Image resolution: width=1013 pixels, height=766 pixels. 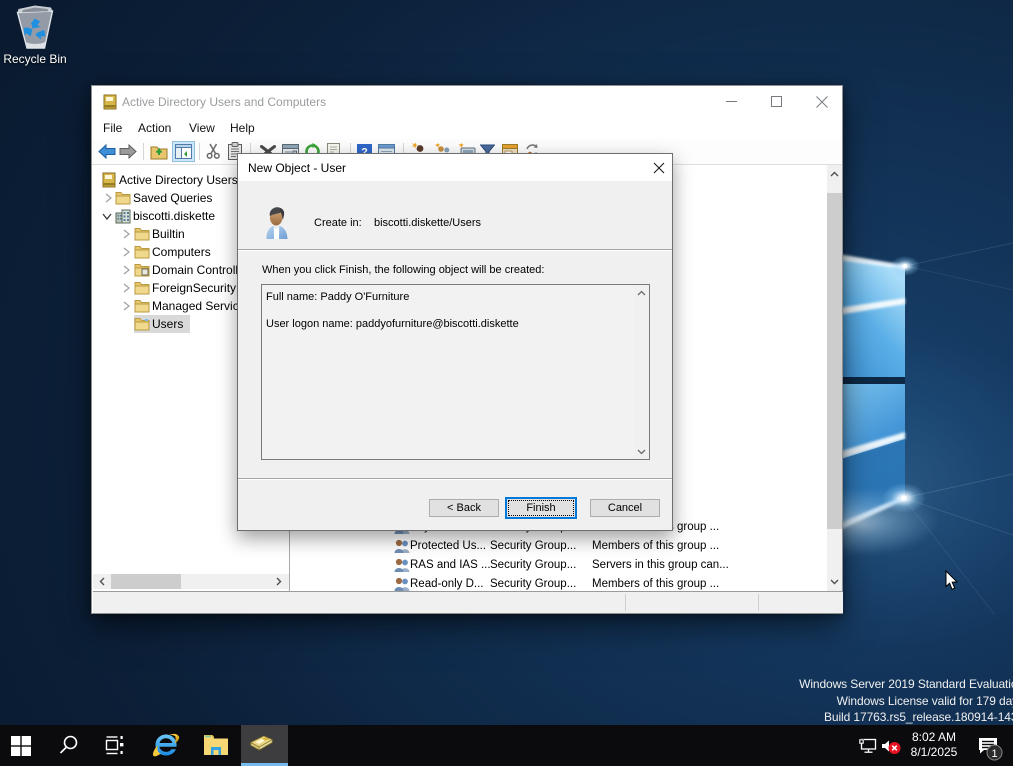 What do you see at coordinates (994, 754) in the screenshot?
I see `svg-text: 1` at bounding box center [994, 754].